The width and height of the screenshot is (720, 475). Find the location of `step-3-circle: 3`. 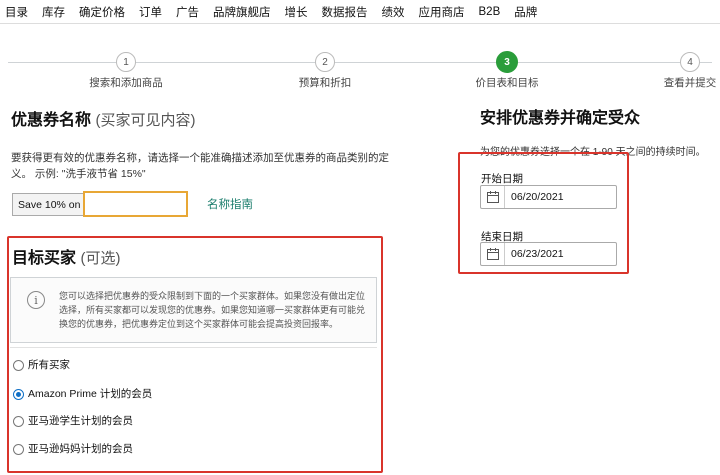

step-3-circle: 3 is located at coordinates (507, 62).